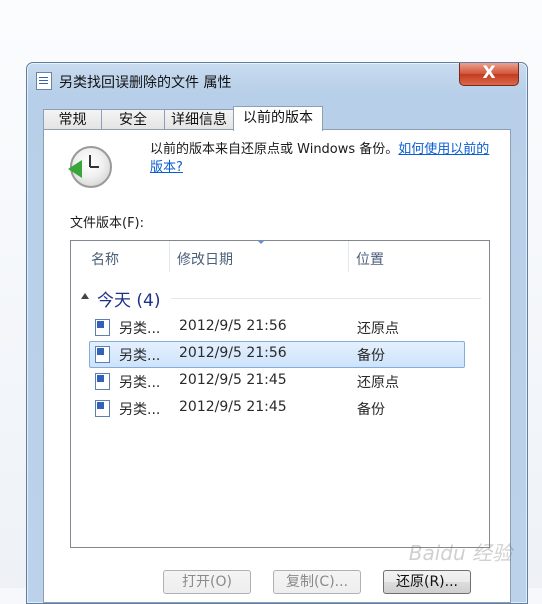 The height and width of the screenshot is (604, 542). I want to click on open-button: 打开(O), so click(207, 582).